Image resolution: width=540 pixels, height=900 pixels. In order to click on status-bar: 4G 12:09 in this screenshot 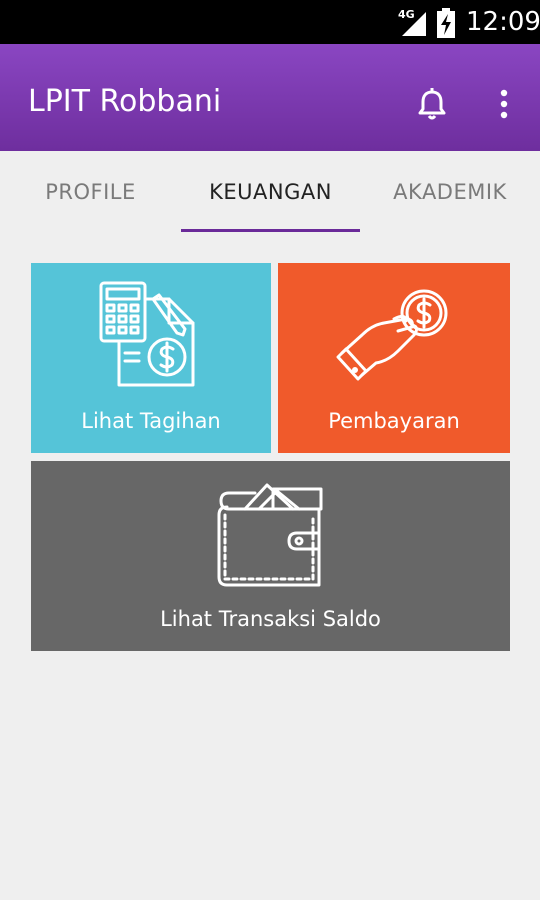, I will do `click(270, 22)`.